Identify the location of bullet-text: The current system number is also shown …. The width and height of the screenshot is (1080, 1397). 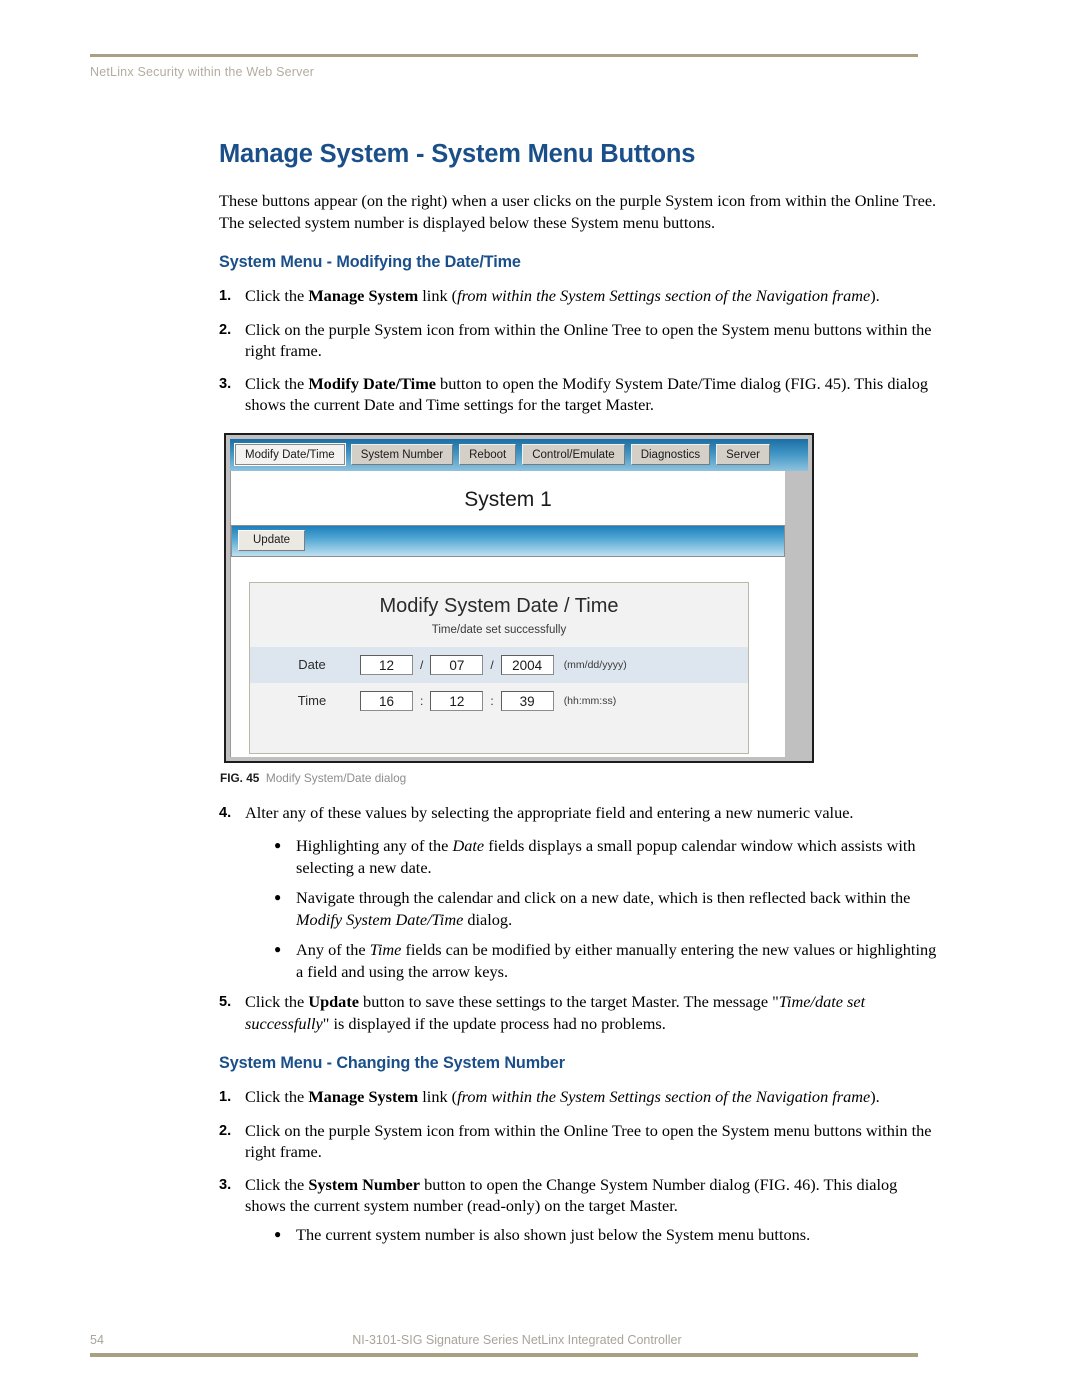
(553, 1234).